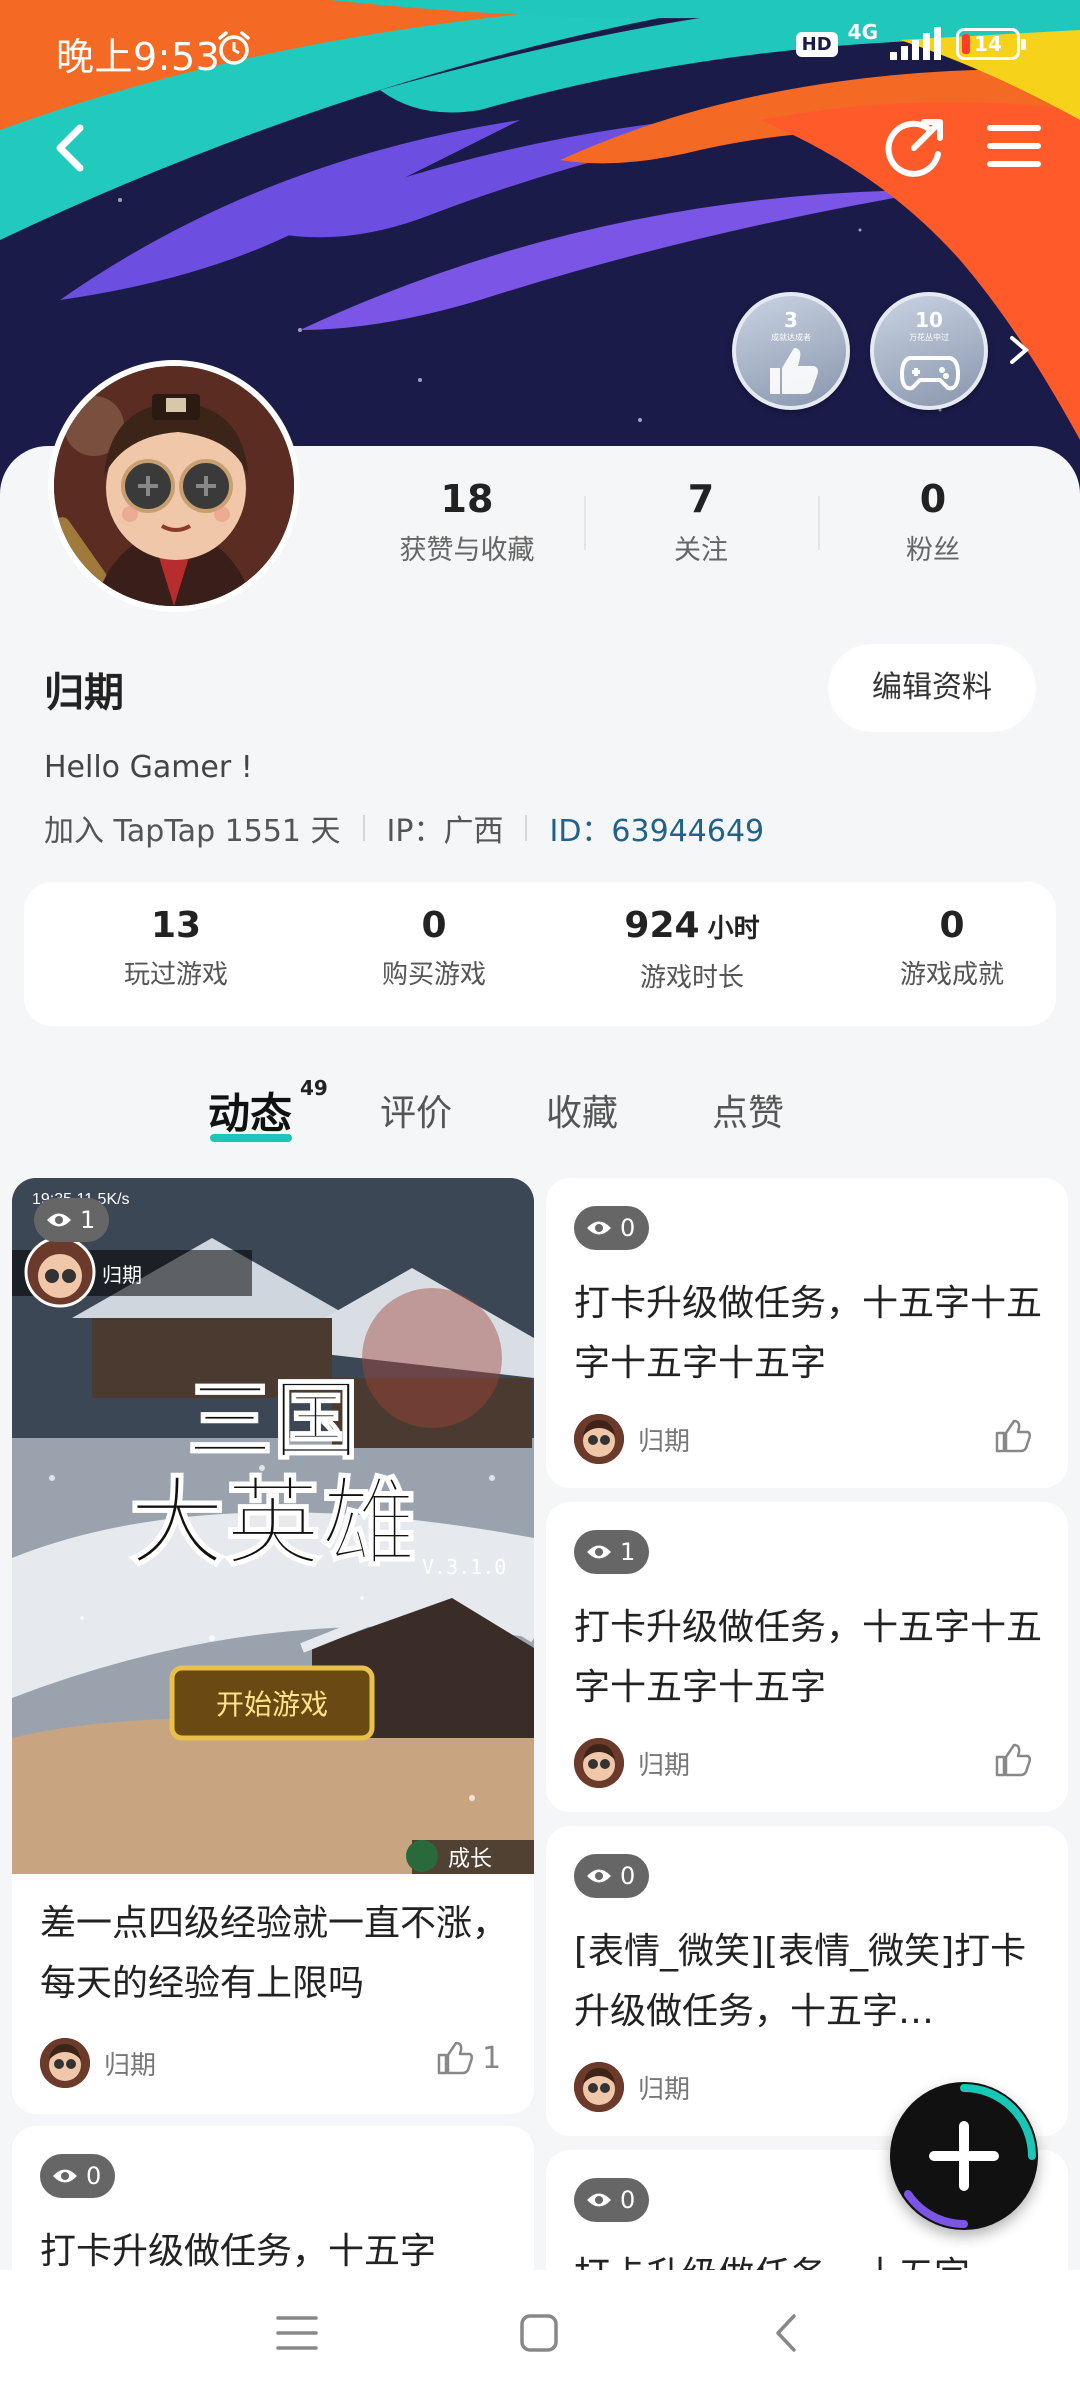  I want to click on user-meta: 加入 TapTap 1551 天 IP：广西 ID：63944649, so click(404, 828).